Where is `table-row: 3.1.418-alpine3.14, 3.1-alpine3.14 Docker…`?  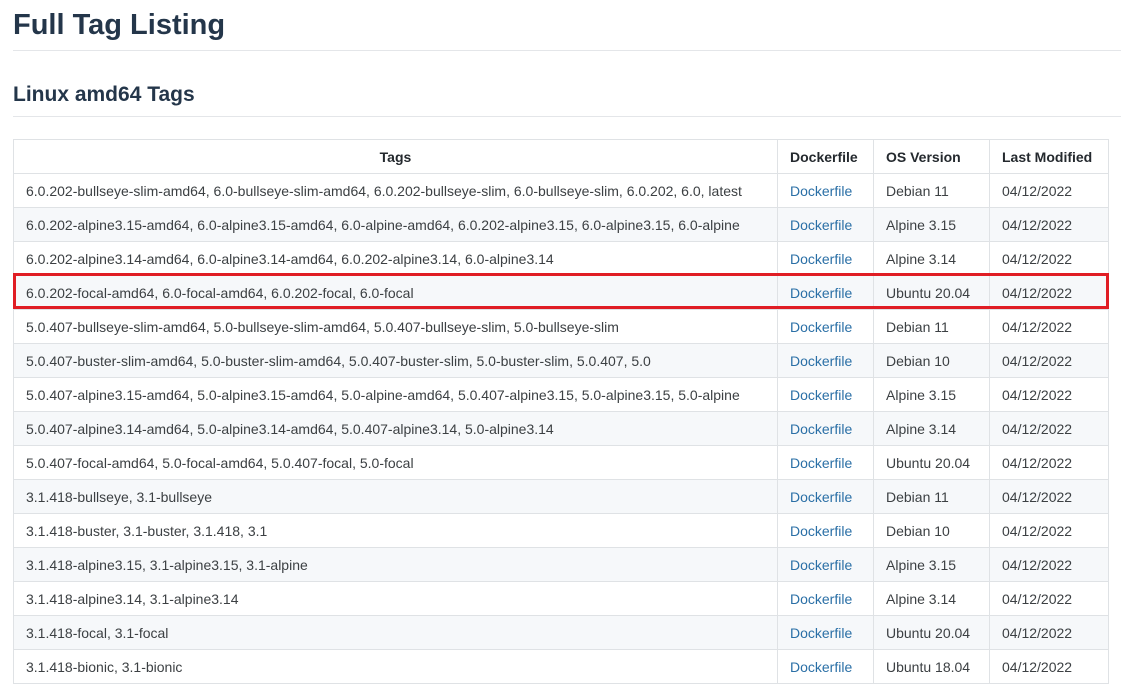
table-row: 3.1.418-alpine3.14, 3.1-alpine3.14 Docker… is located at coordinates (561, 598).